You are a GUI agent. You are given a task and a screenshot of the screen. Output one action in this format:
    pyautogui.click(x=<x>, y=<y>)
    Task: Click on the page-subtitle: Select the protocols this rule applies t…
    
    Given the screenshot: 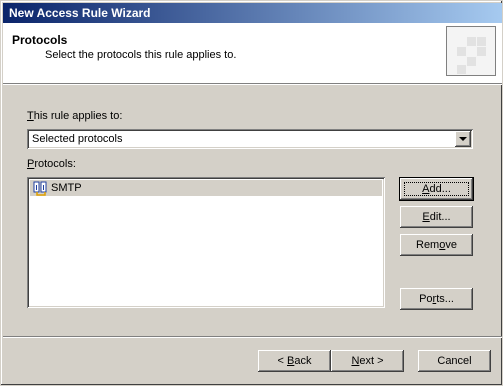 What is the action you would take?
    pyautogui.click(x=141, y=55)
    